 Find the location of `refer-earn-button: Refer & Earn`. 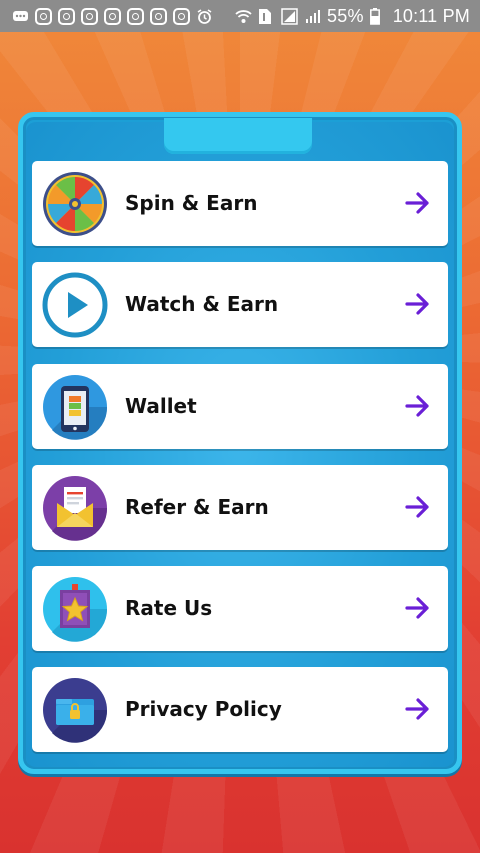

refer-earn-button: Refer & Earn is located at coordinates (240, 507).